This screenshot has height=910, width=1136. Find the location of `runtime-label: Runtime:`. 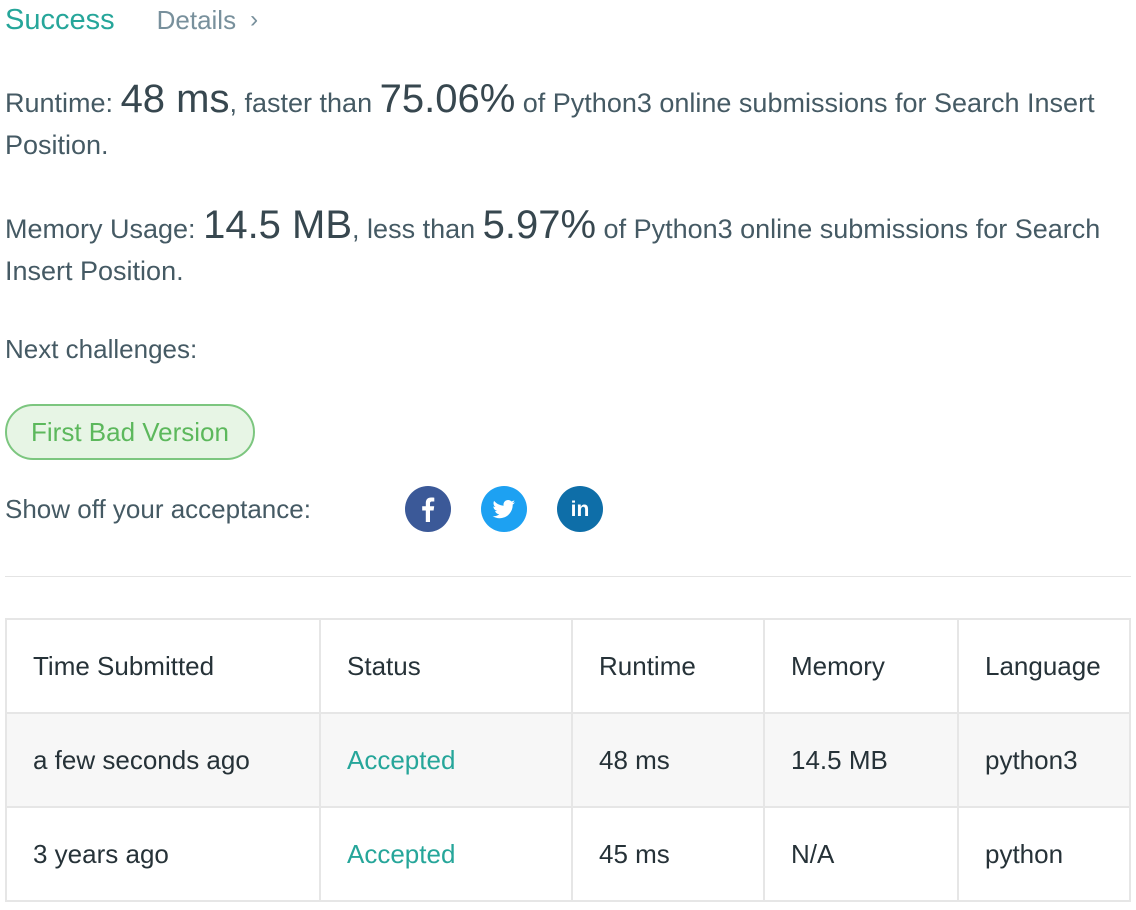

runtime-label: Runtime: is located at coordinates (59, 103).